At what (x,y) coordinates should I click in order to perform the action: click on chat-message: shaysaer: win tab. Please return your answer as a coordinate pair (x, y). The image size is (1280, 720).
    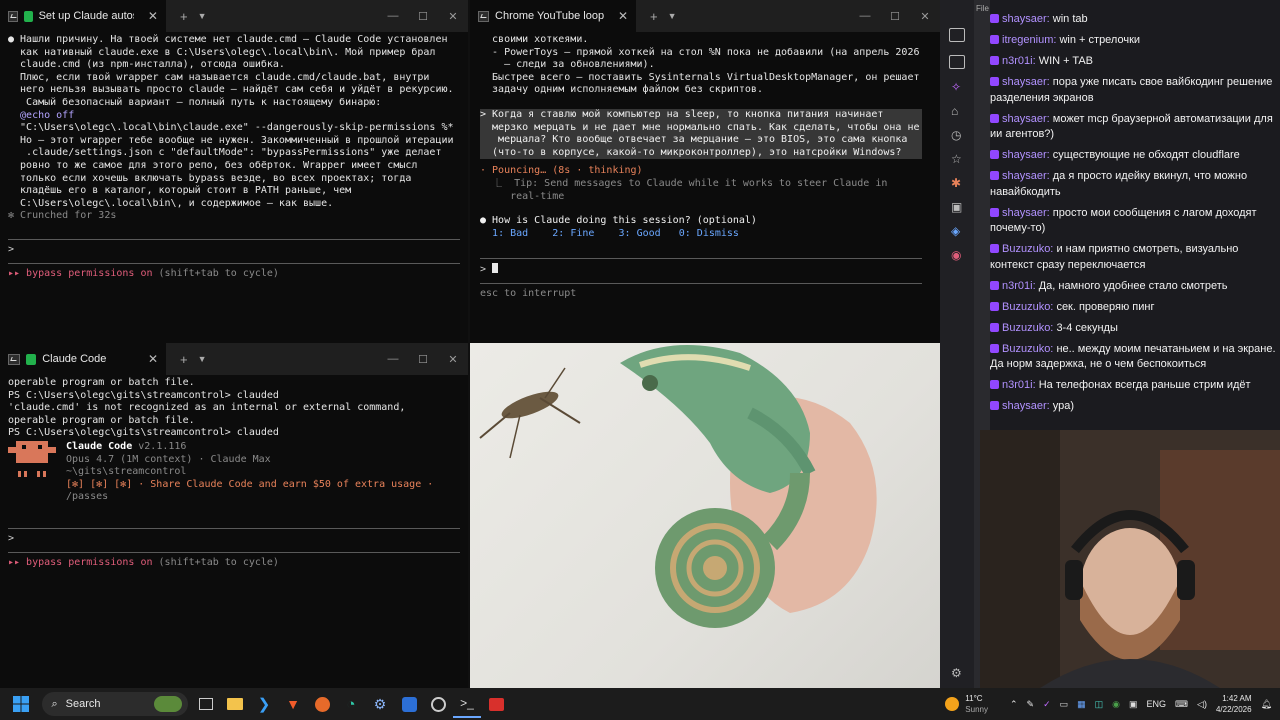
    Looking at the image, I should click on (1135, 20).